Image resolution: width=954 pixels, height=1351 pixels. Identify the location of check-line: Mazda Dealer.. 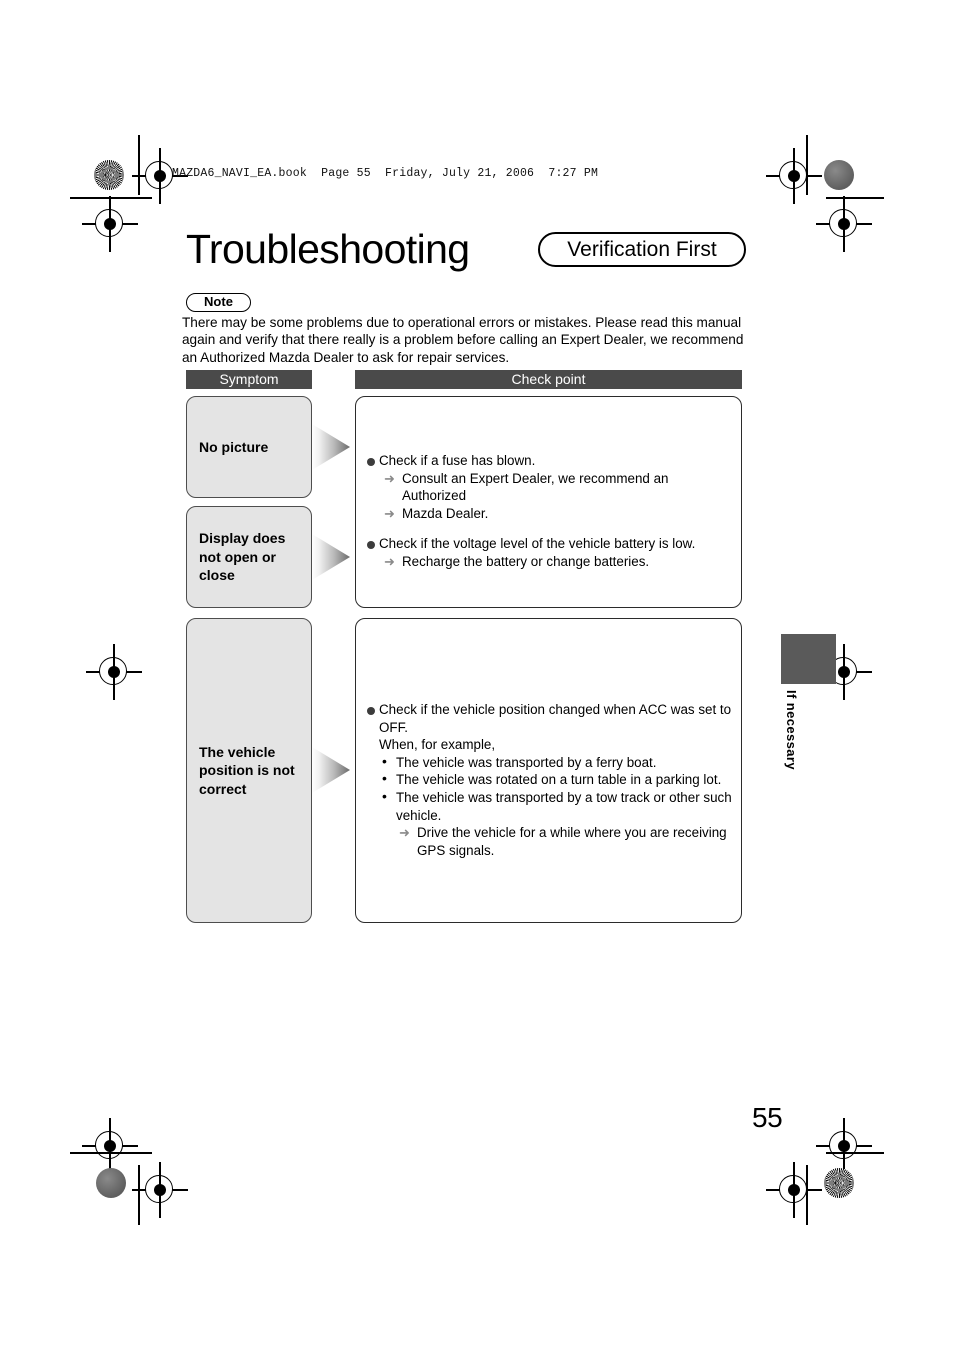
(550, 514).